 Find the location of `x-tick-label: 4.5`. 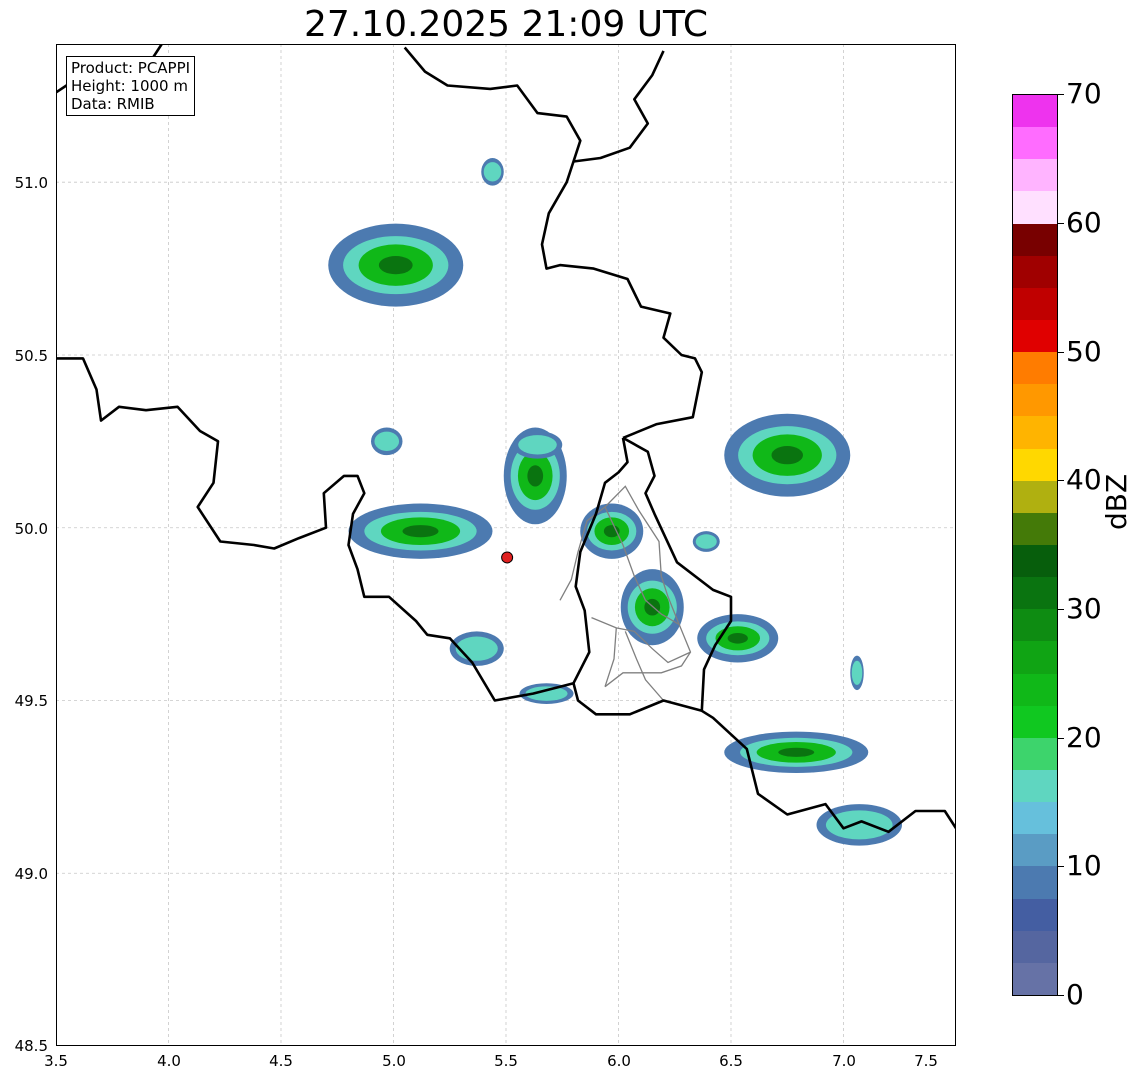

x-tick-label: 4.5 is located at coordinates (281, 1061).